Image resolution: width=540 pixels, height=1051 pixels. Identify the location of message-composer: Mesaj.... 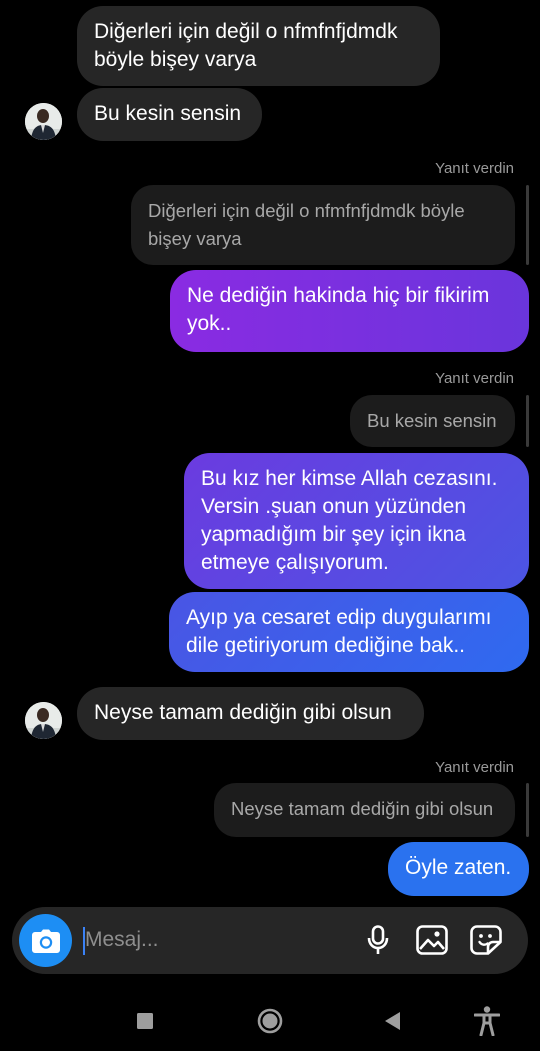
(270, 940).